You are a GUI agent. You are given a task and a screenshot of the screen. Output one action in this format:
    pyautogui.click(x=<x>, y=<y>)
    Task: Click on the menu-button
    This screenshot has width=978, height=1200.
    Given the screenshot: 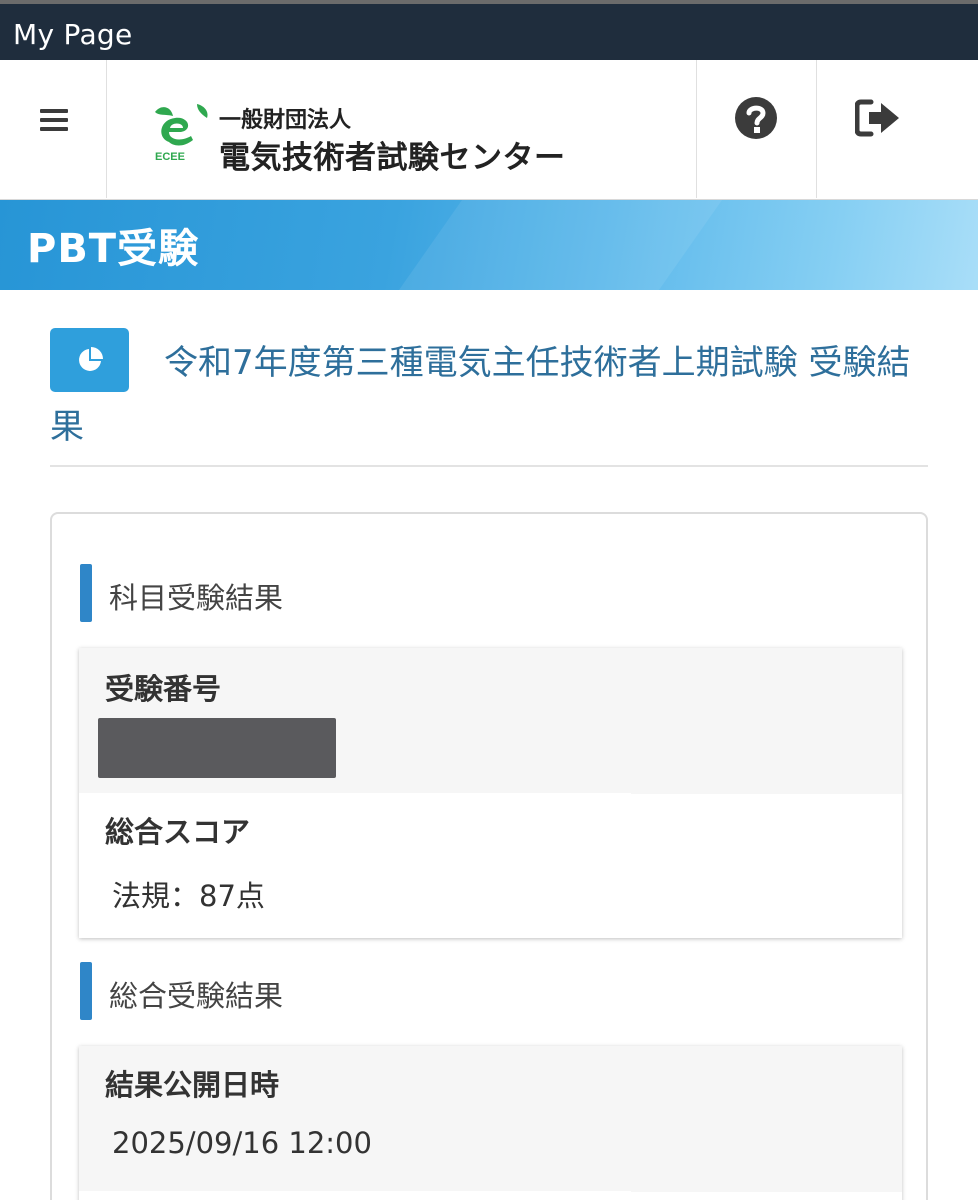 What is the action you would take?
    pyautogui.click(x=53, y=129)
    